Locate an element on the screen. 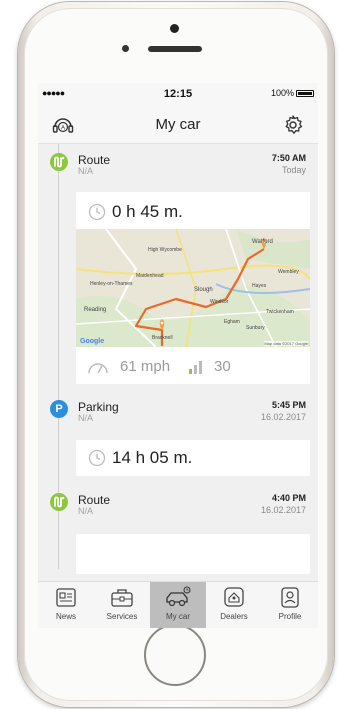 The width and height of the screenshot is (352, 709). speedometer-icon is located at coordinates (98, 367).